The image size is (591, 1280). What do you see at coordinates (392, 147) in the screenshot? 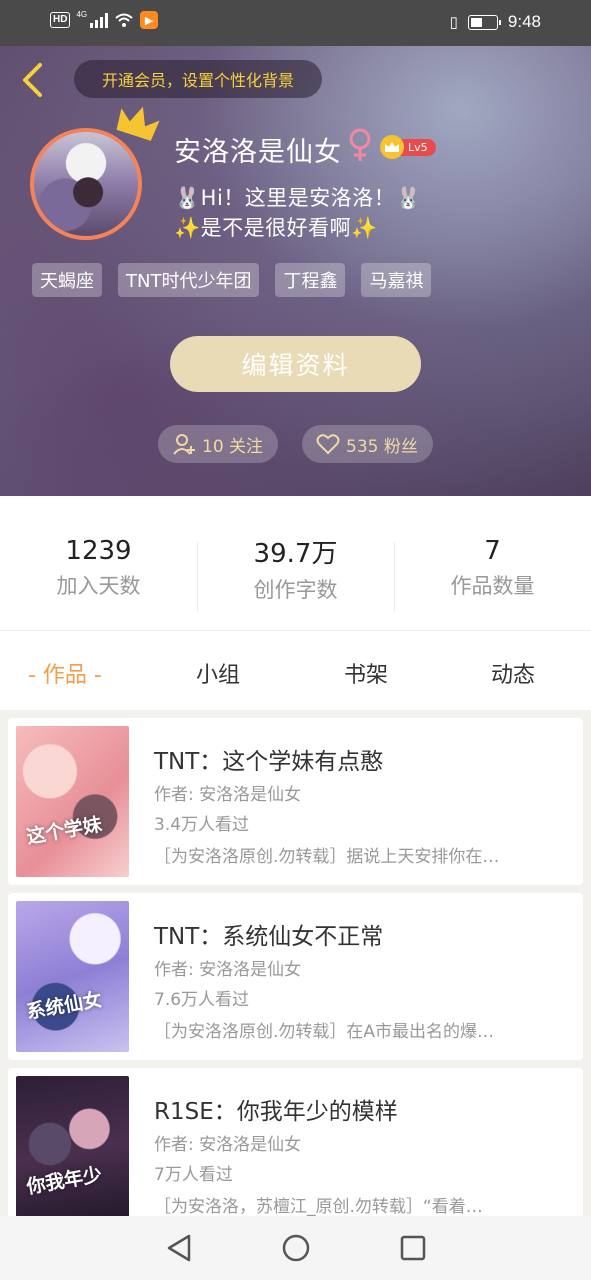
I see `crown-badge-icon` at bounding box center [392, 147].